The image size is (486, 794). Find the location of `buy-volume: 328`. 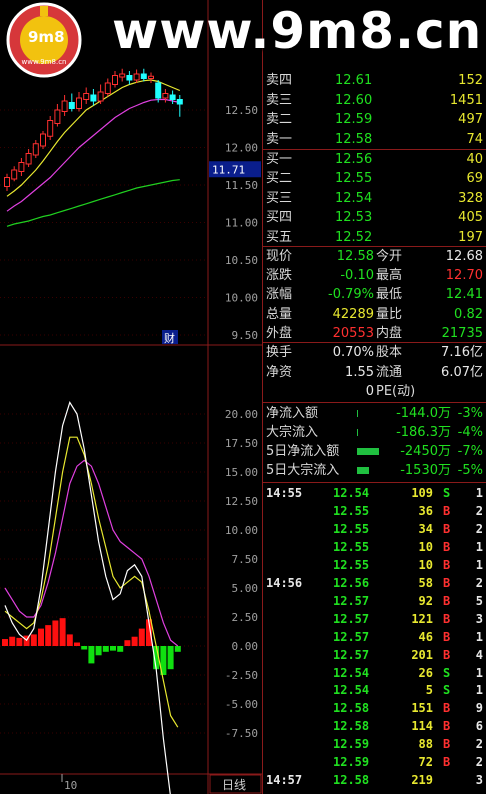

buy-volume: 328 is located at coordinates (470, 198).